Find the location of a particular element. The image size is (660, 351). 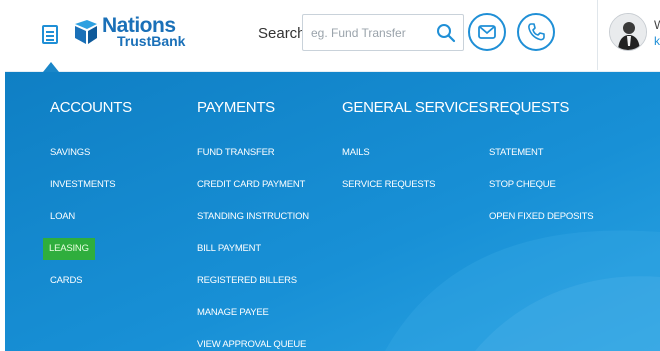

logo-mark-icon is located at coordinates (86, 32).